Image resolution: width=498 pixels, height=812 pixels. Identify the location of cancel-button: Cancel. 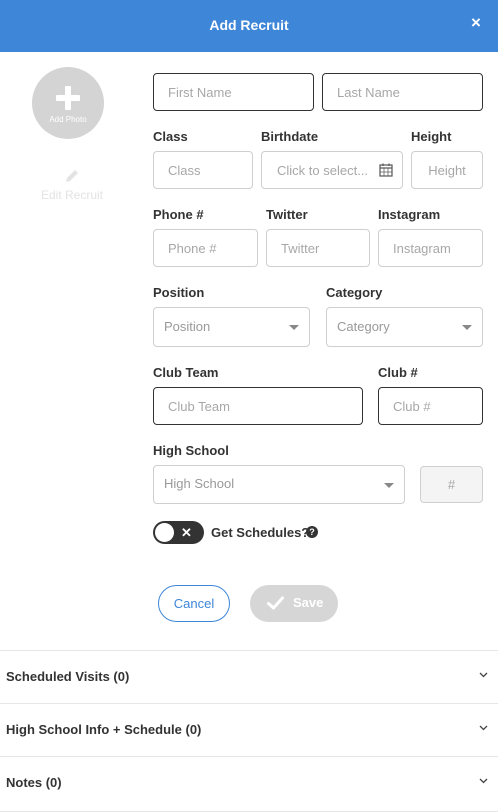
(194, 603).